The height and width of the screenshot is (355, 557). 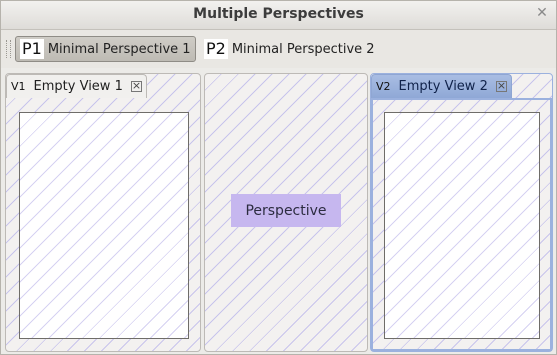 I want to click on perspective-label: Perspective, so click(x=286, y=210).